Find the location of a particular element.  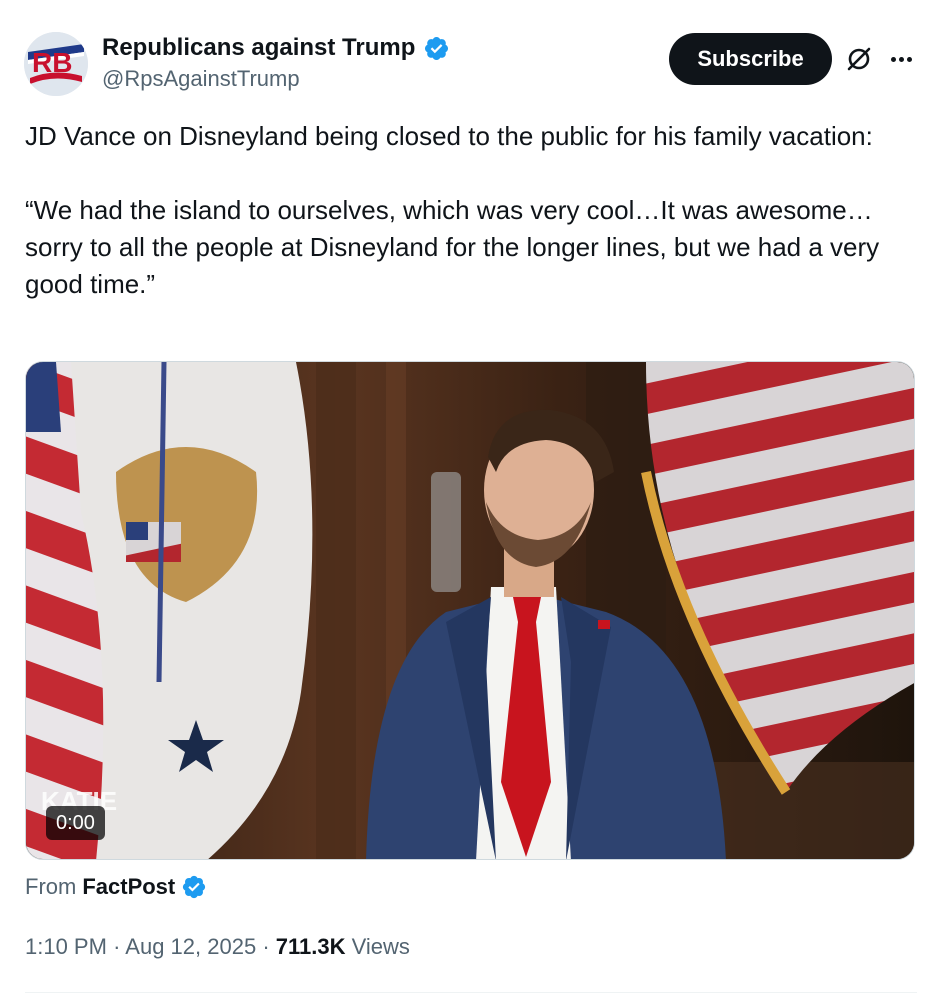

tweet-time-link: 1:10 PM is located at coordinates (66, 946).